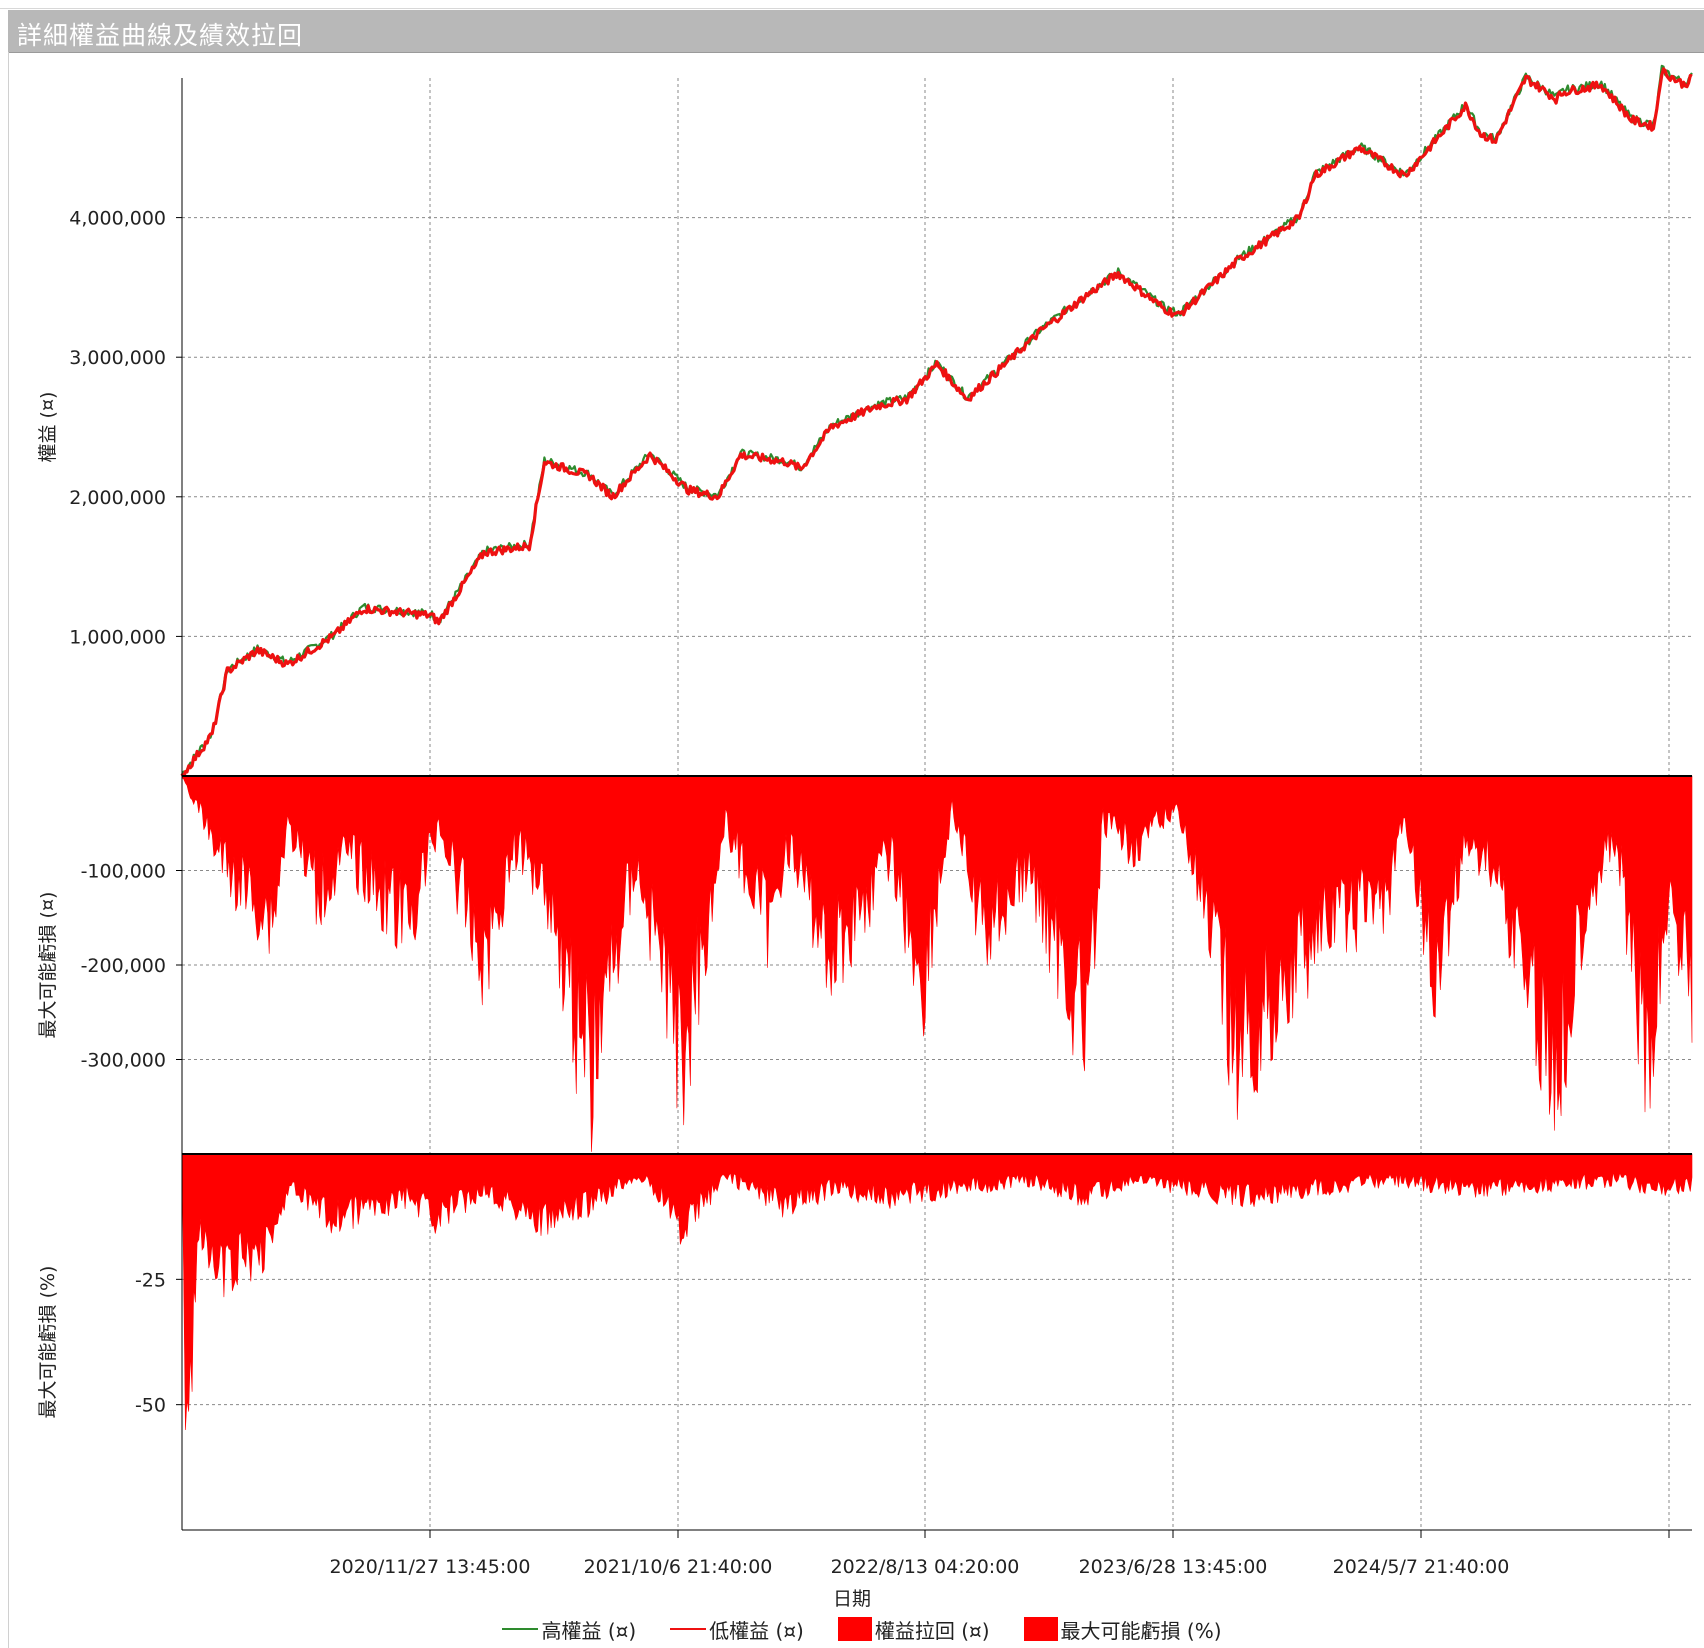 The height and width of the screenshot is (1648, 1704). Describe the element at coordinates (150, 1280) in the screenshot. I see `y-tick-label-p2-0: -25` at that location.